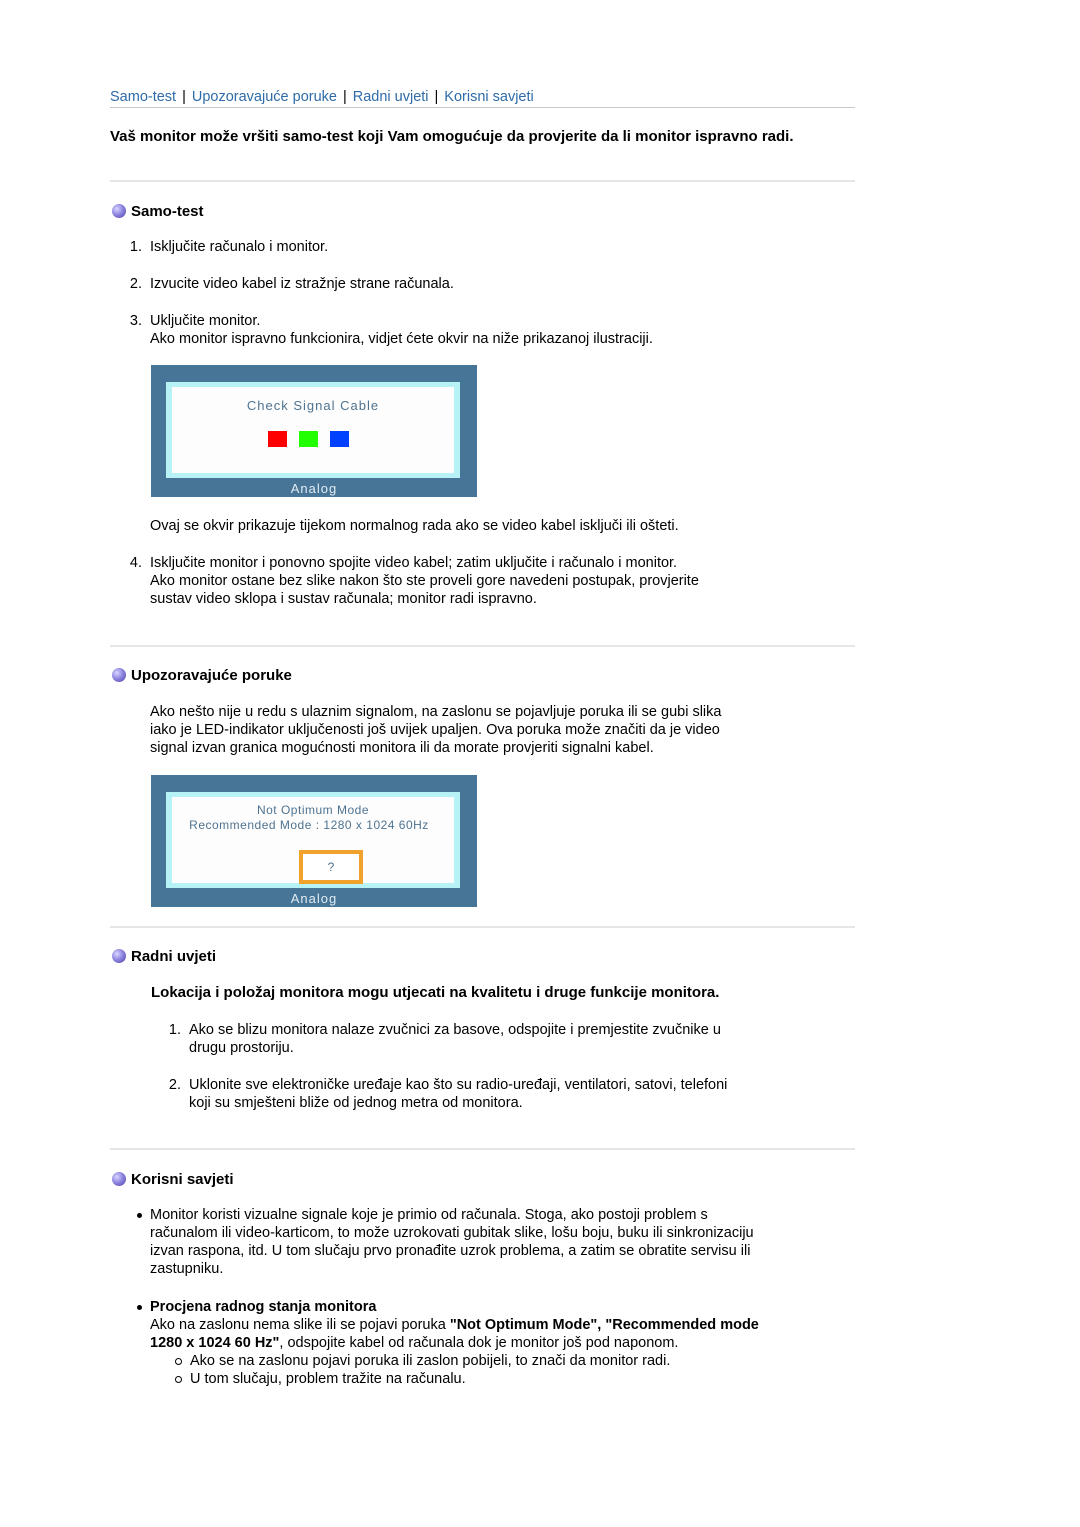  What do you see at coordinates (239, 247) in the screenshot?
I see `step-text: Isključite računalo i monitor.` at bounding box center [239, 247].